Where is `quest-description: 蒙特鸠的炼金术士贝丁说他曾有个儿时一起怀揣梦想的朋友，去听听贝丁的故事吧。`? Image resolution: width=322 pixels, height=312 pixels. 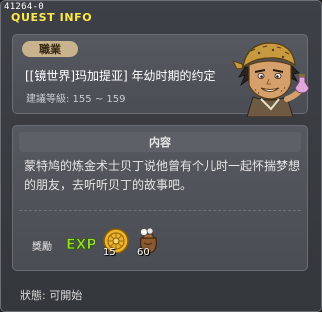
quest-description: 蒙特鸠的炼金术士贝丁说他曾有个儿时一起怀揣梦想的朋友，去听听贝丁的故事吧。 is located at coordinates (162, 175).